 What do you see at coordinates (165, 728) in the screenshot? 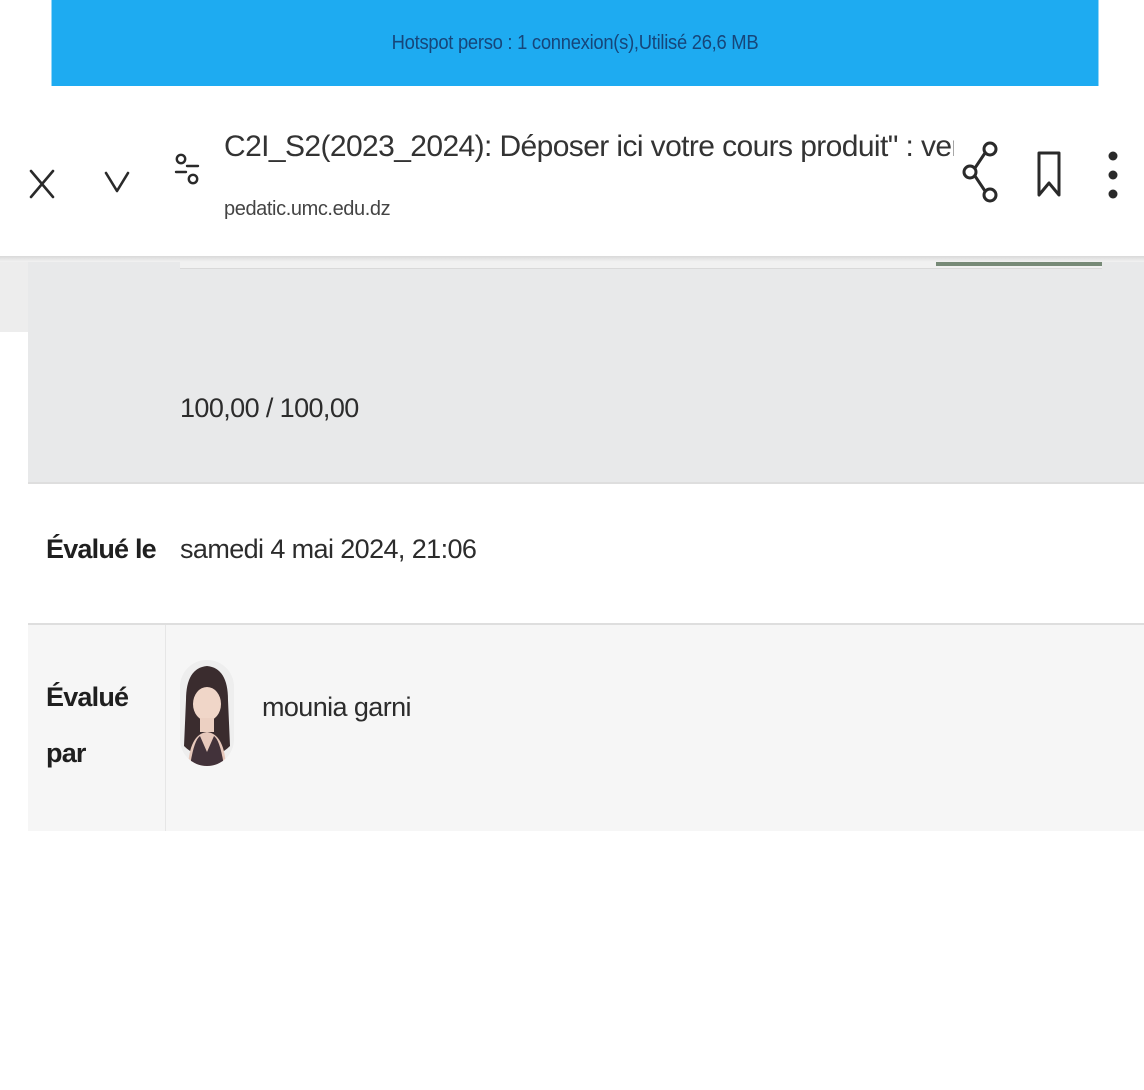
I see `column-divider` at bounding box center [165, 728].